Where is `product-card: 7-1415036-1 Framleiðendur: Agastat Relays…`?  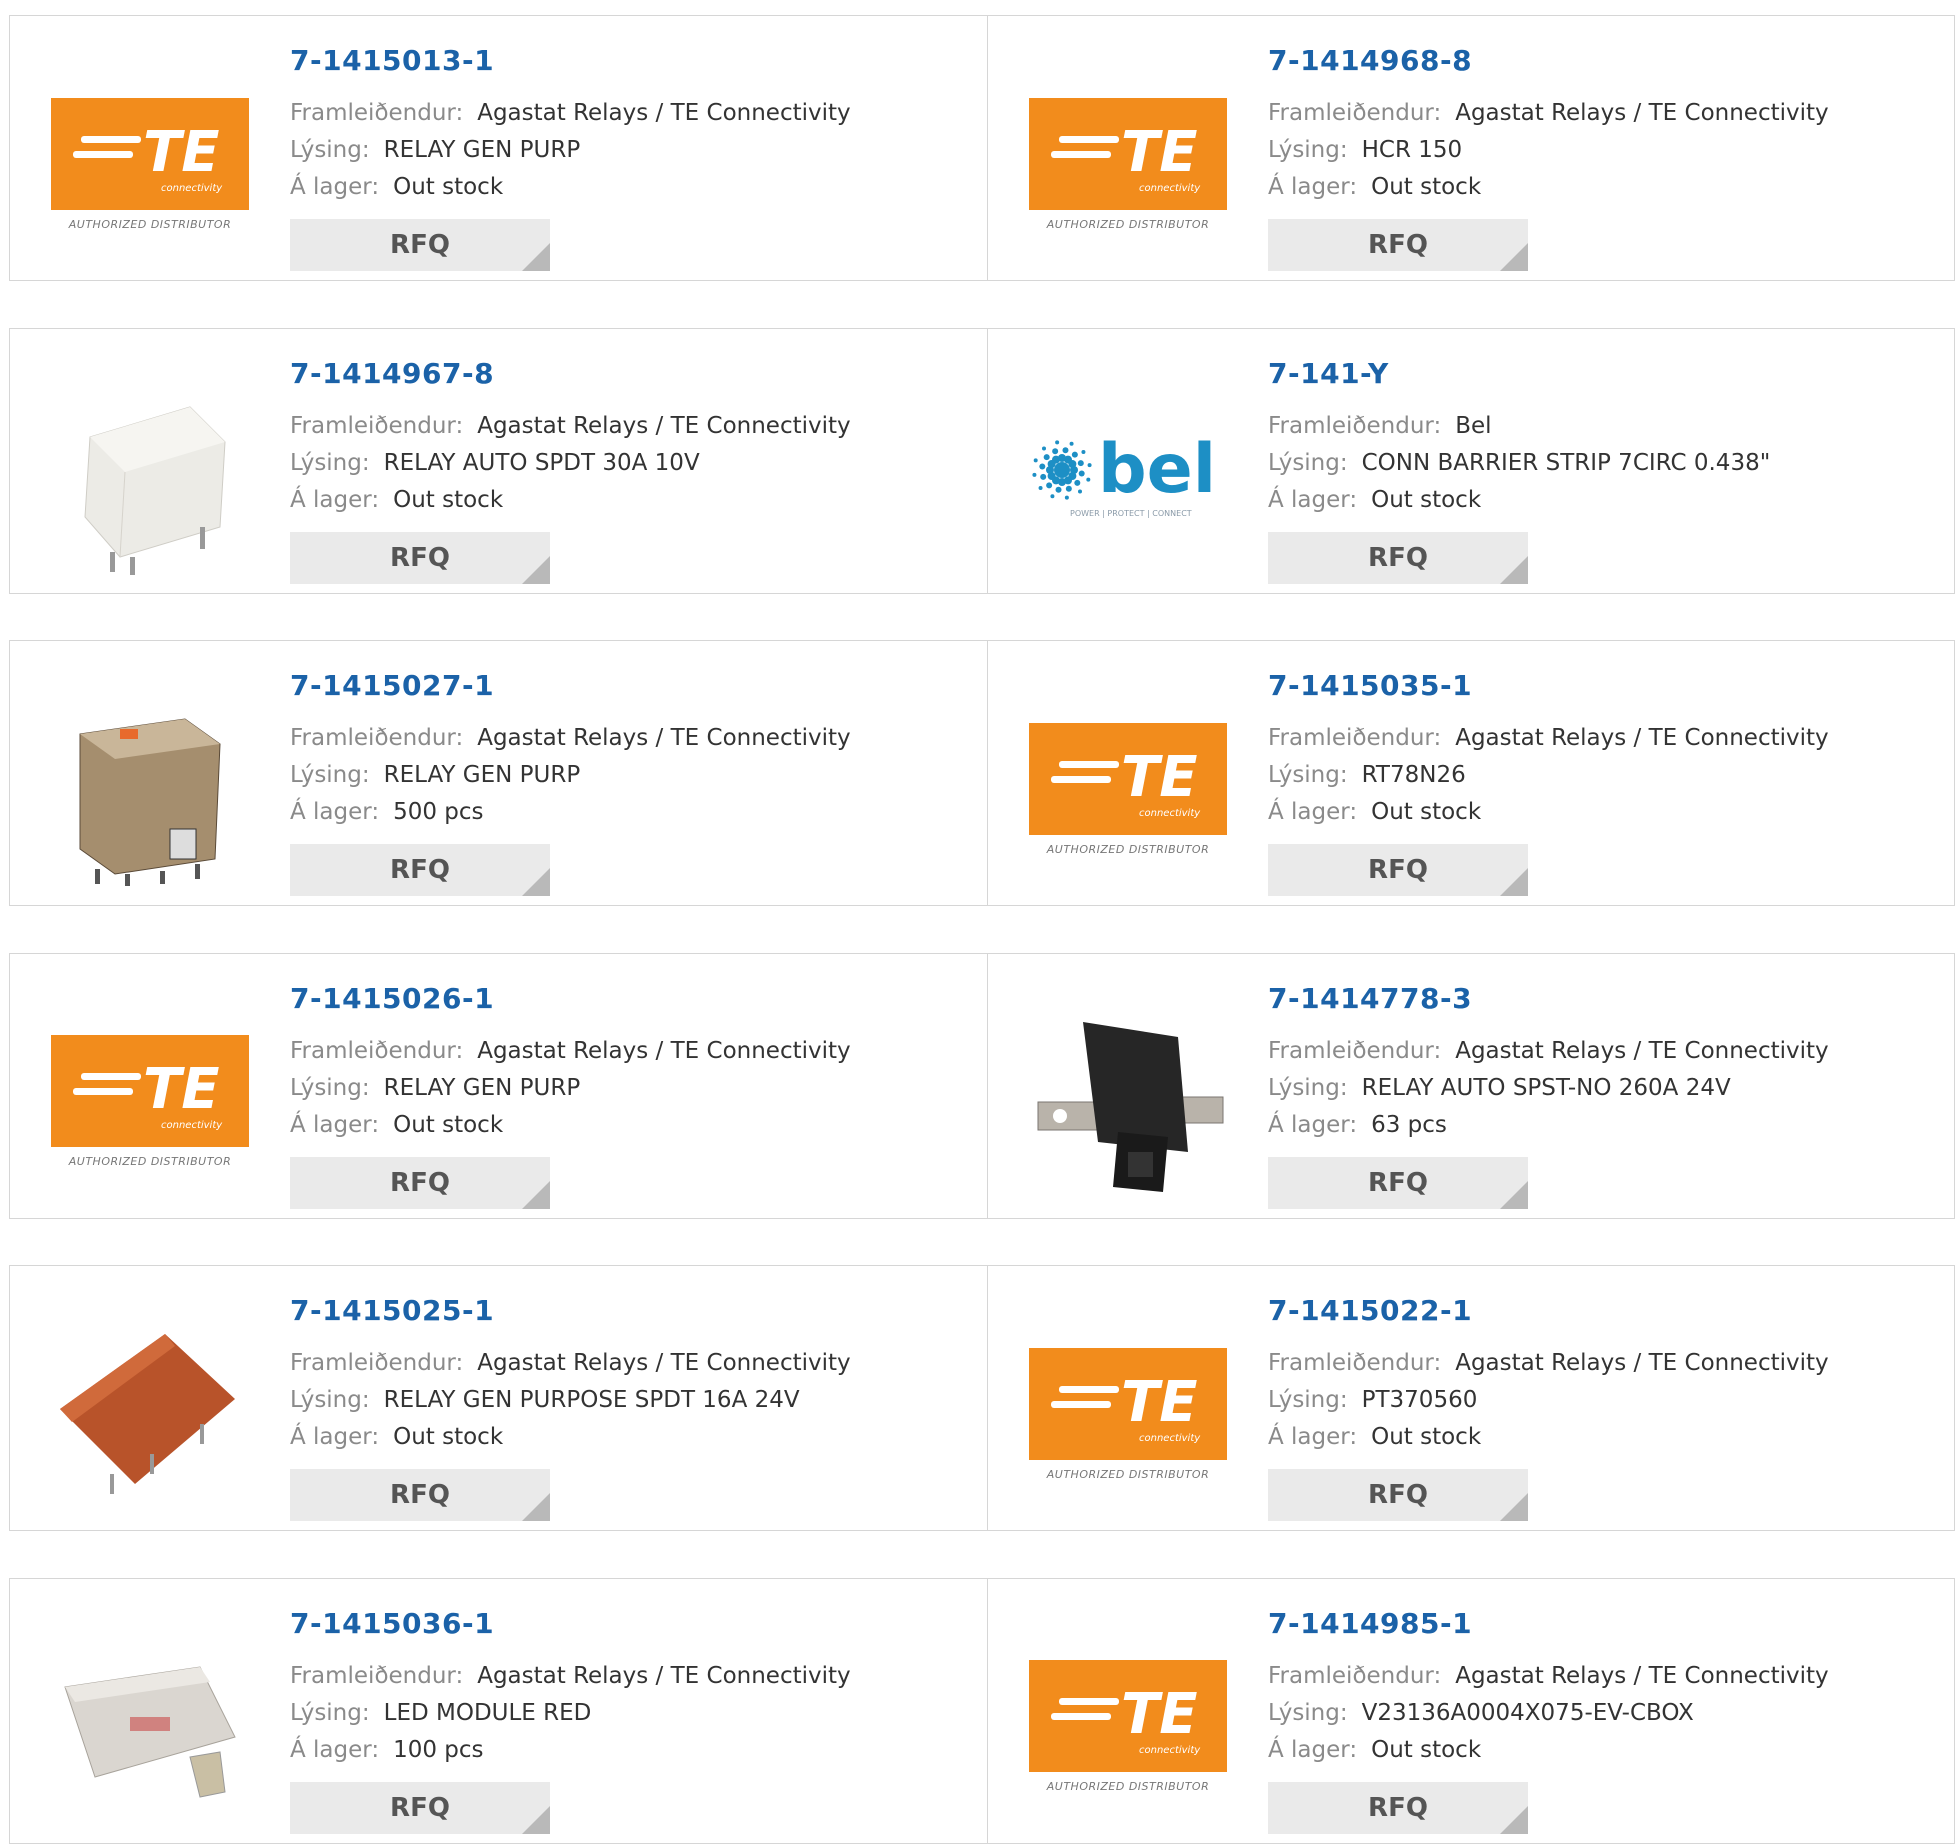
product-card: 7-1415036-1 Framleiðendur: Agastat Relays… is located at coordinates (498, 1711).